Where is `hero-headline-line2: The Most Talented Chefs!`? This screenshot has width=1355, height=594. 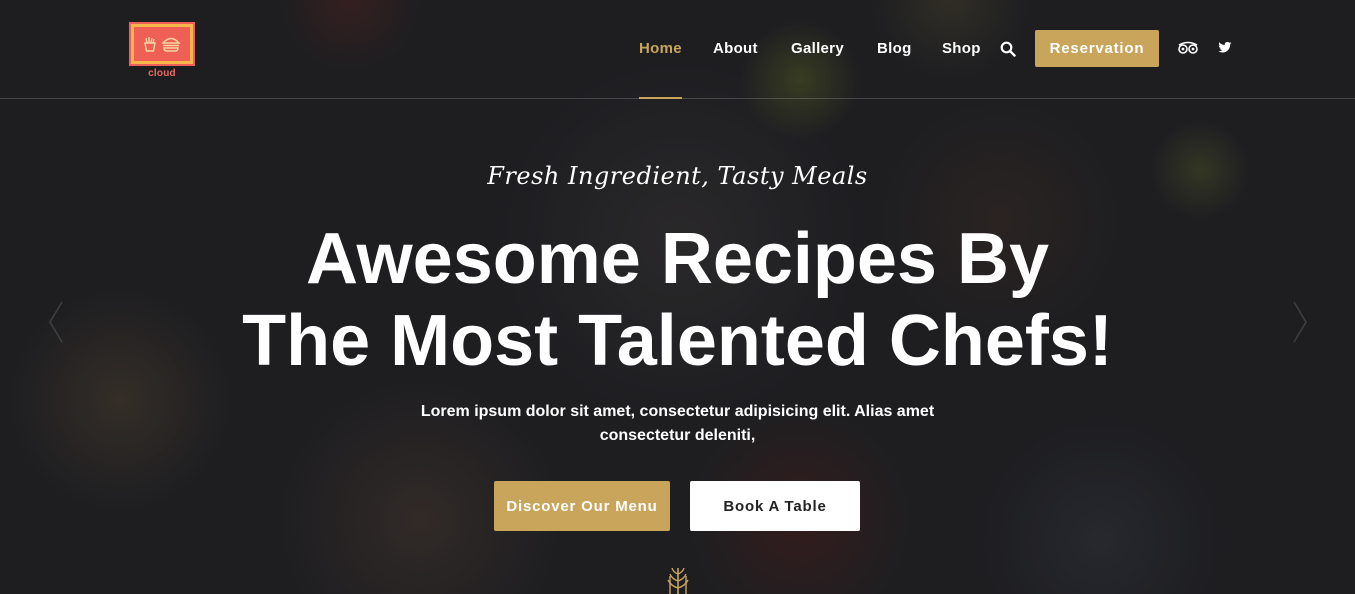 hero-headline-line2: The Most Talented Chefs! is located at coordinates (677, 341).